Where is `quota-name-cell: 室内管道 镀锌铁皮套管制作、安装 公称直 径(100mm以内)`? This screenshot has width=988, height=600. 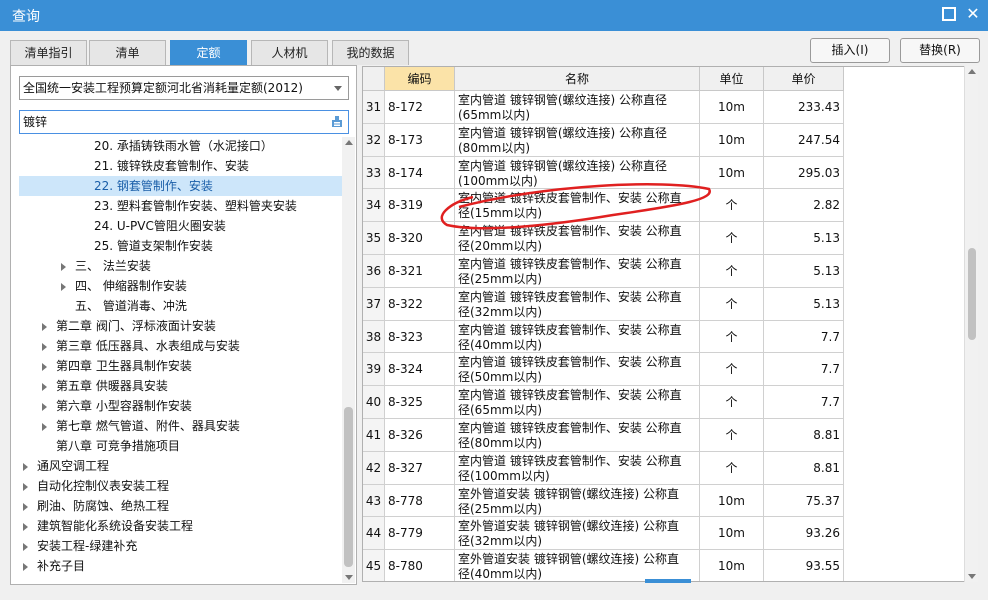 quota-name-cell: 室内管道 镀锌铁皮套管制作、安装 公称直 径(100mm以内) is located at coordinates (577, 468).